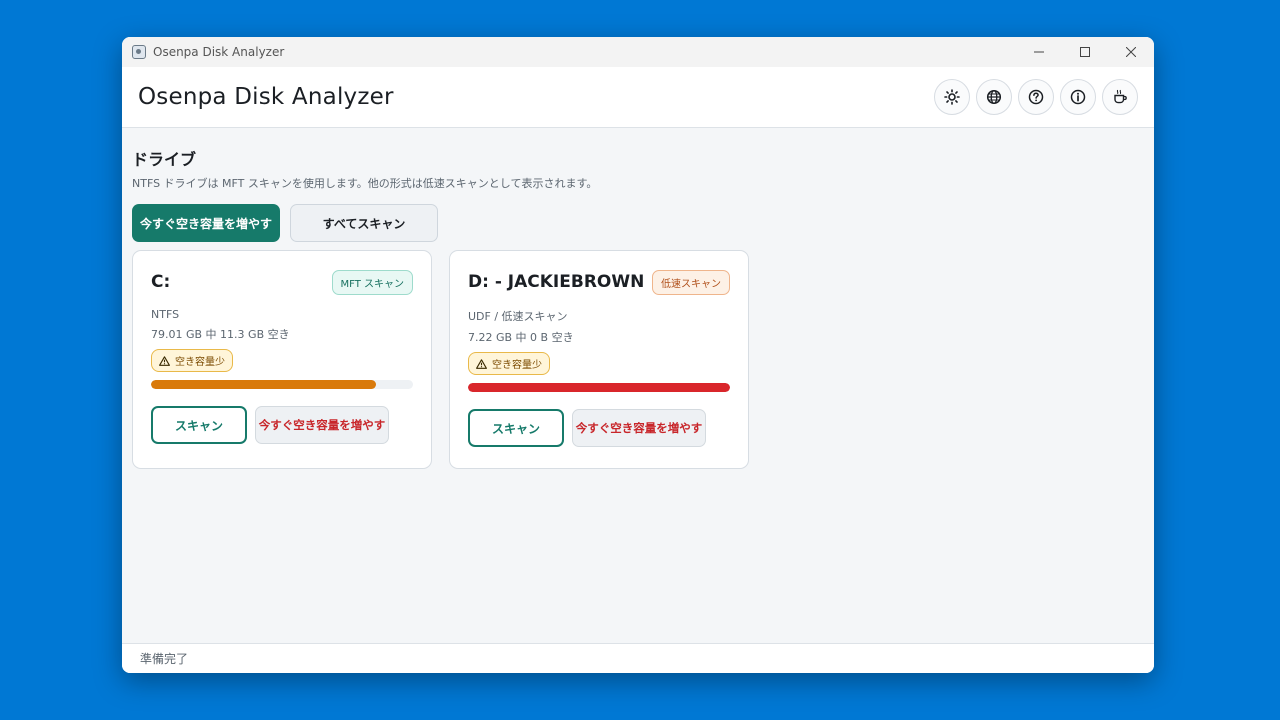  I want to click on theme-toggle-button, so click(952, 97).